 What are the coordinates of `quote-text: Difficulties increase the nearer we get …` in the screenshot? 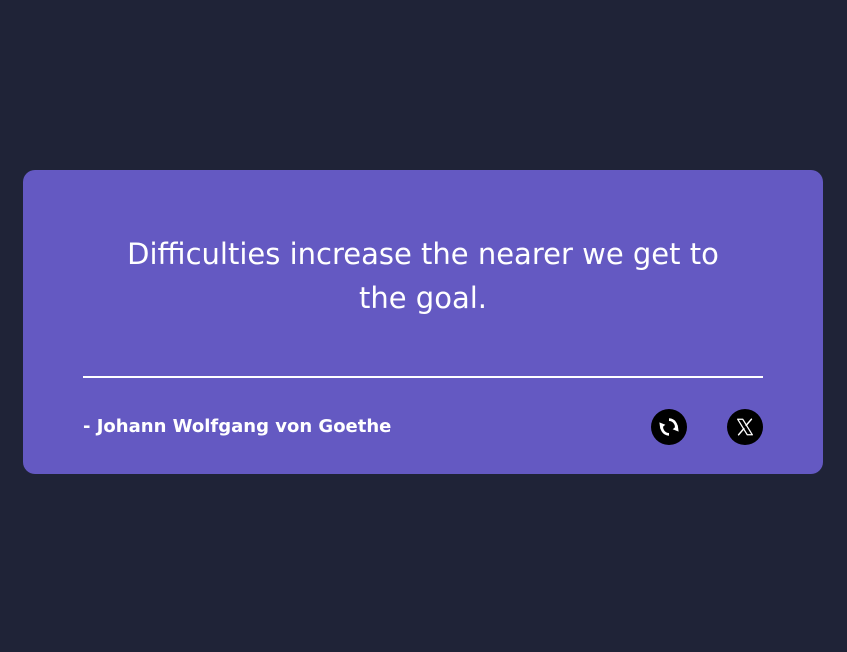 It's located at (423, 276).